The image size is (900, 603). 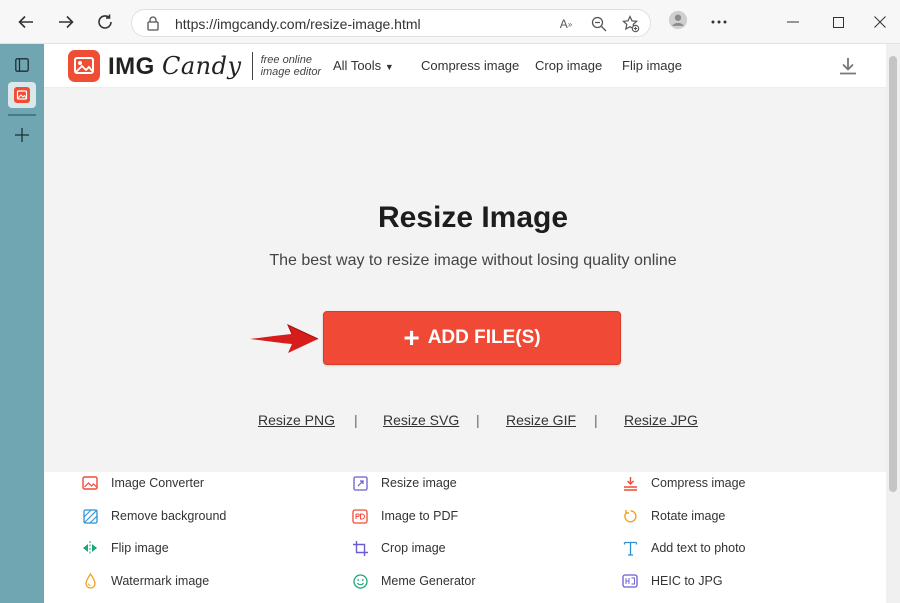 What do you see at coordinates (153, 25) in the screenshot?
I see `lock-icon` at bounding box center [153, 25].